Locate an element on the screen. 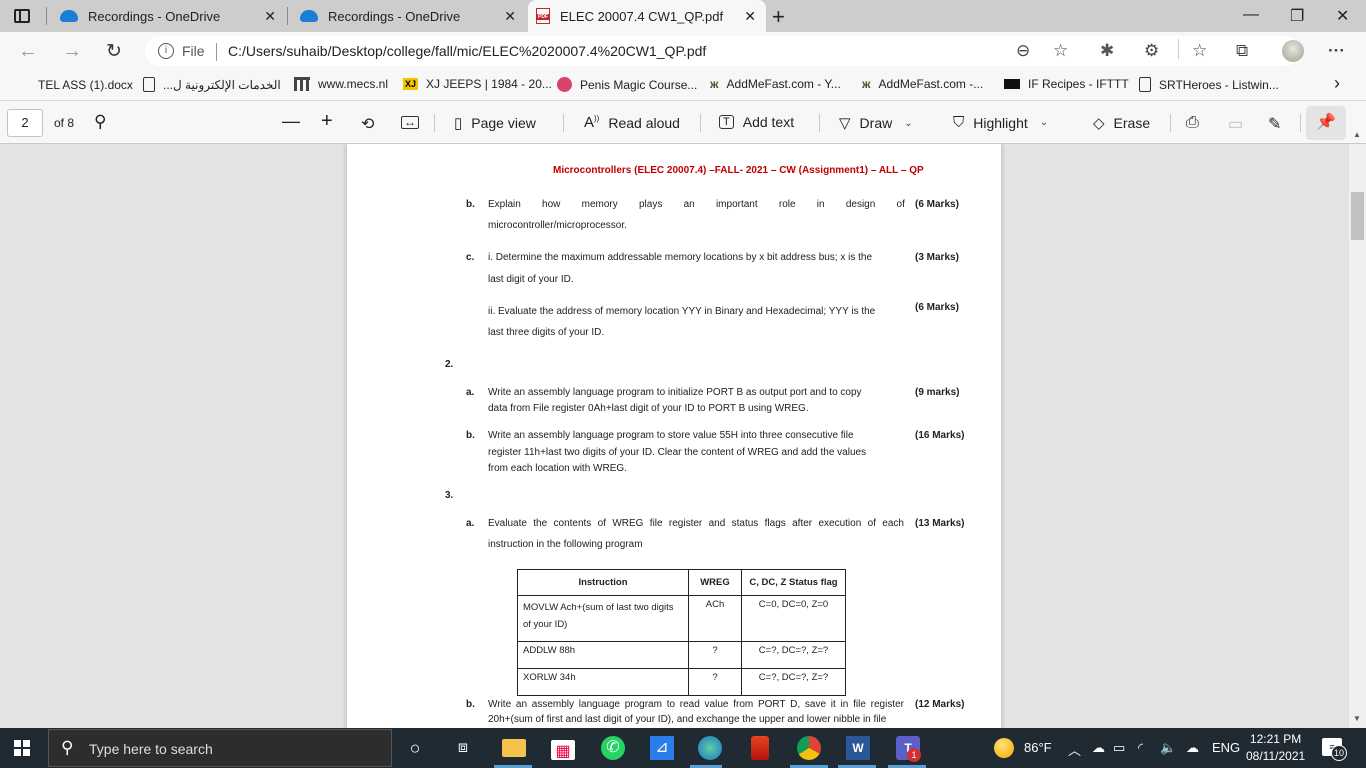  page-number-input: 2 is located at coordinates (25, 123).